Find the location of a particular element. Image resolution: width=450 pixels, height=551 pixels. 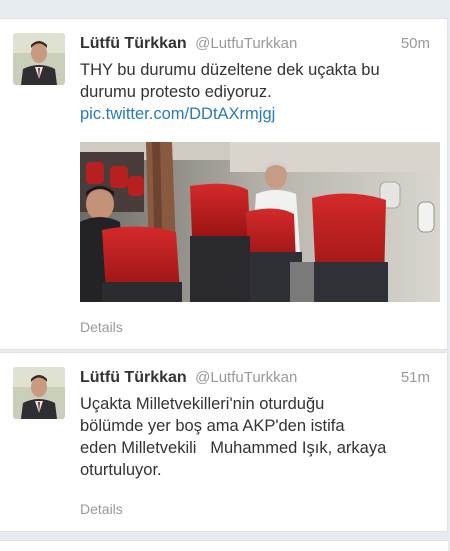

tweet-timestamp: 51m is located at coordinates (415, 377).